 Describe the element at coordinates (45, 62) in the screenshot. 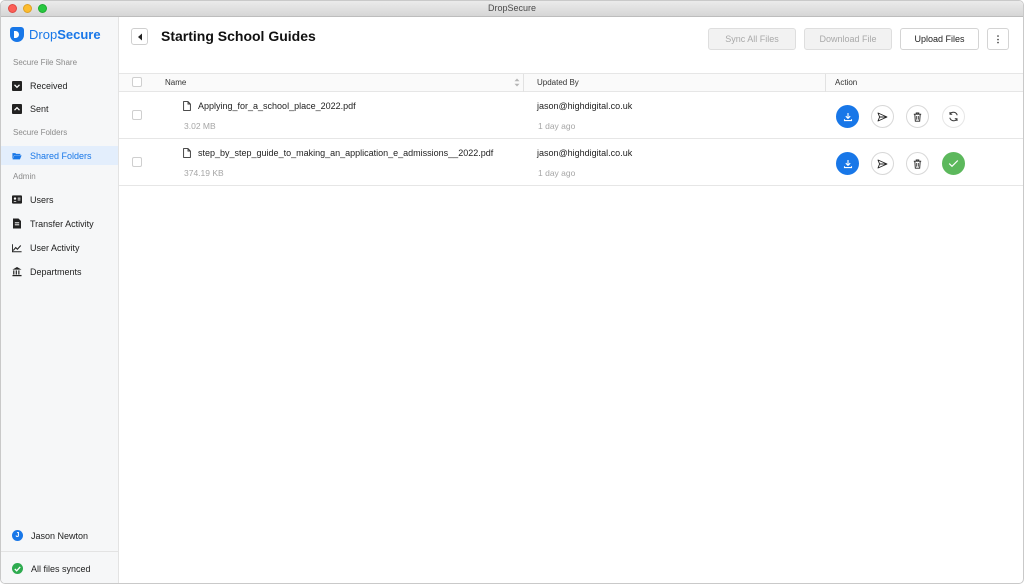

I see `section-label-file-share: Secure File Share` at that location.